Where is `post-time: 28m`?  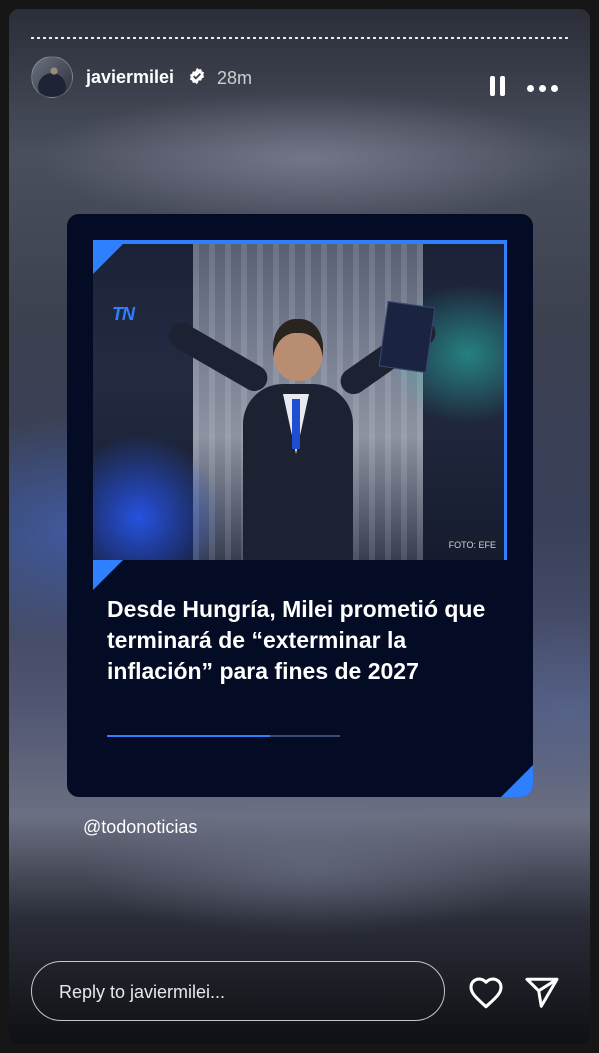 post-time: 28m is located at coordinates (235, 78).